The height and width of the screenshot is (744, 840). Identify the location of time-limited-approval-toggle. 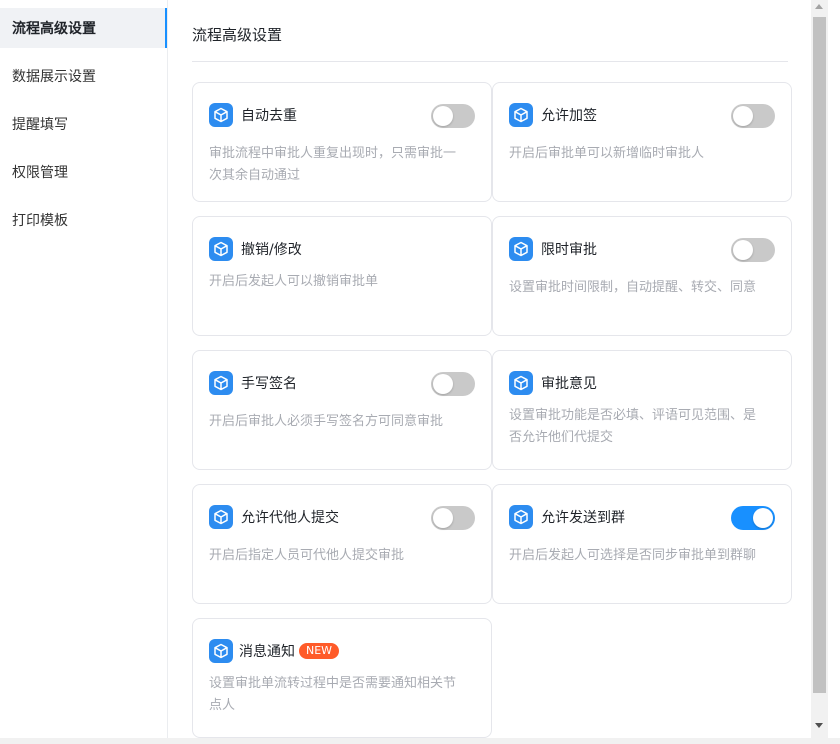
(753, 250).